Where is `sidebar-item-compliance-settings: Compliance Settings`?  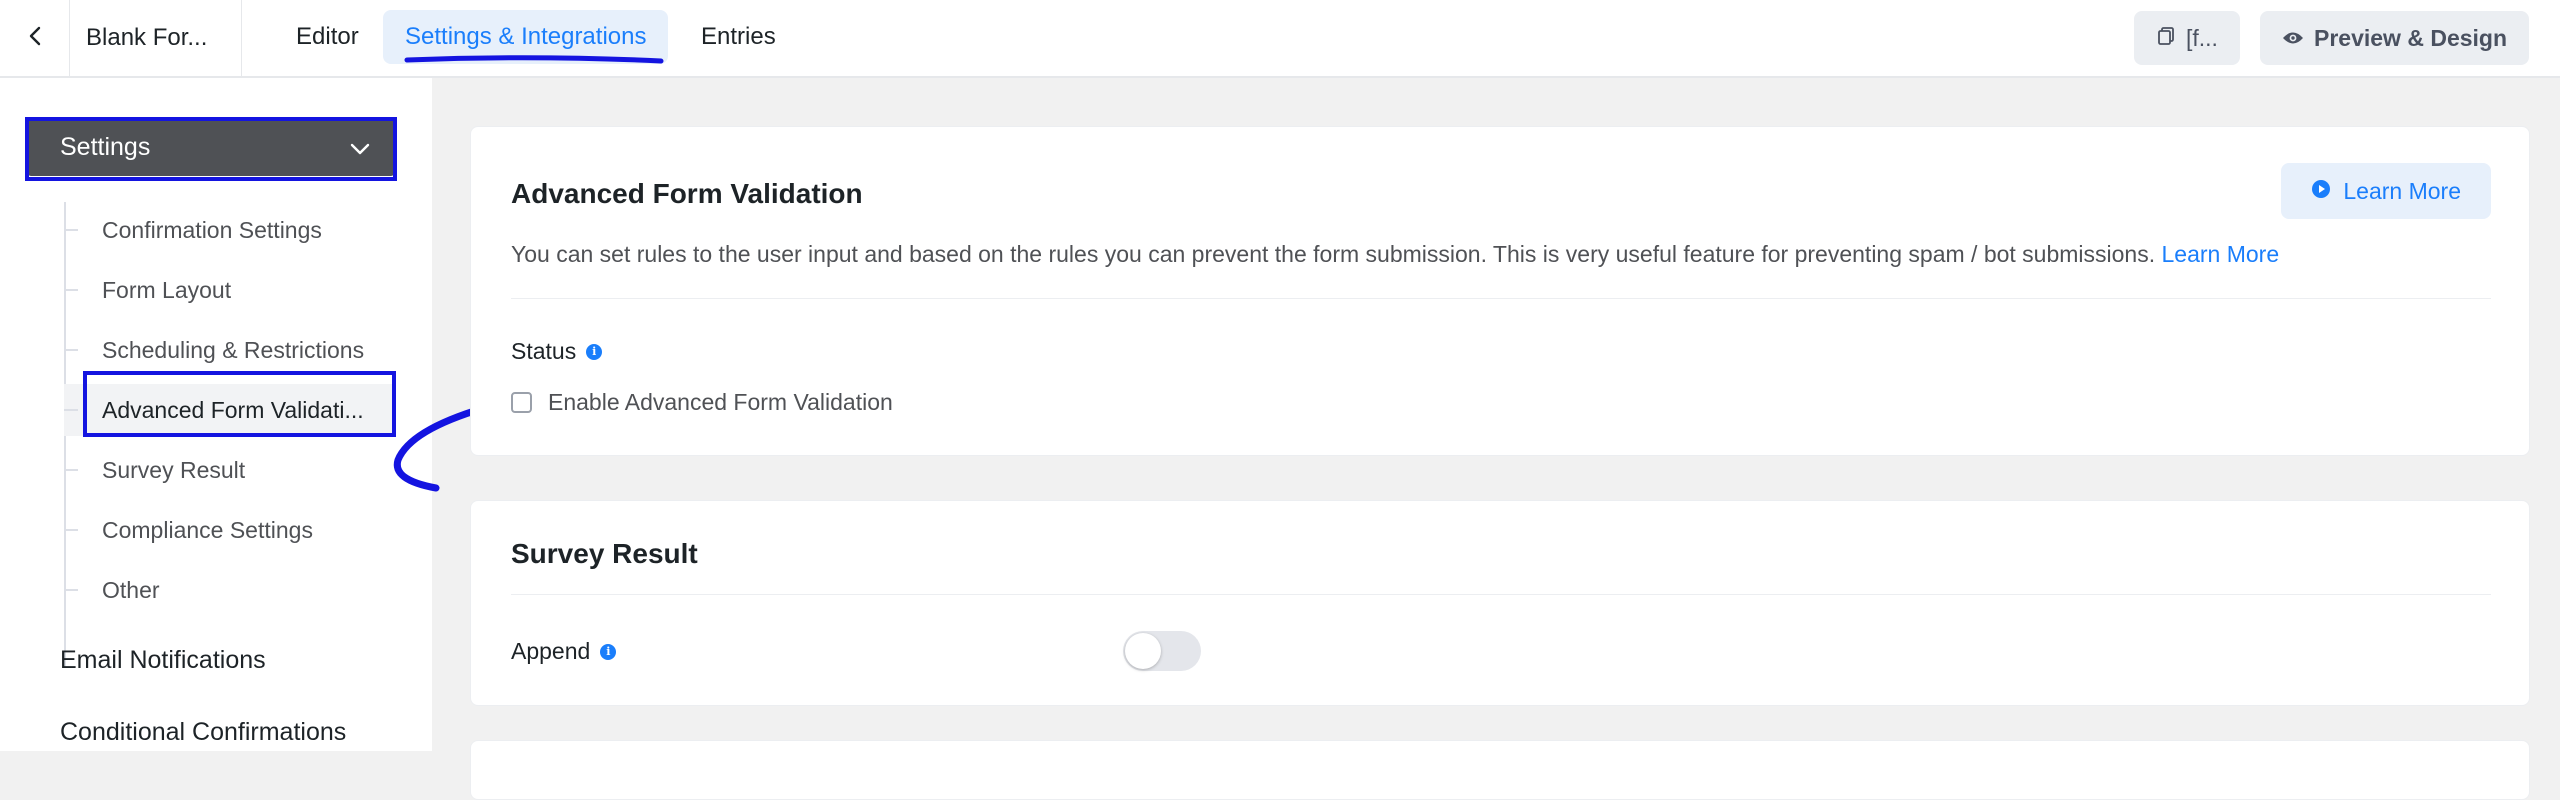 sidebar-item-compliance-settings: Compliance Settings is located at coordinates (229, 530).